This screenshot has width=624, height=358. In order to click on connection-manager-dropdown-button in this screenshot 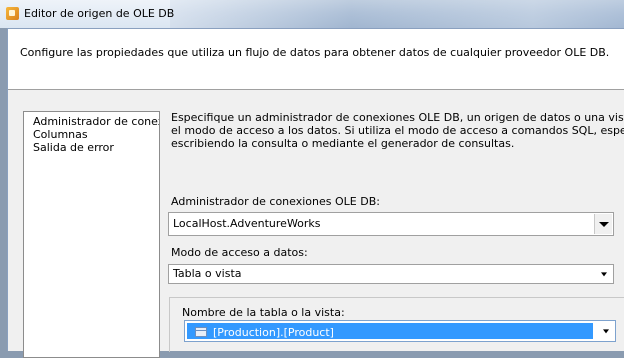, I will do `click(603, 224)`.